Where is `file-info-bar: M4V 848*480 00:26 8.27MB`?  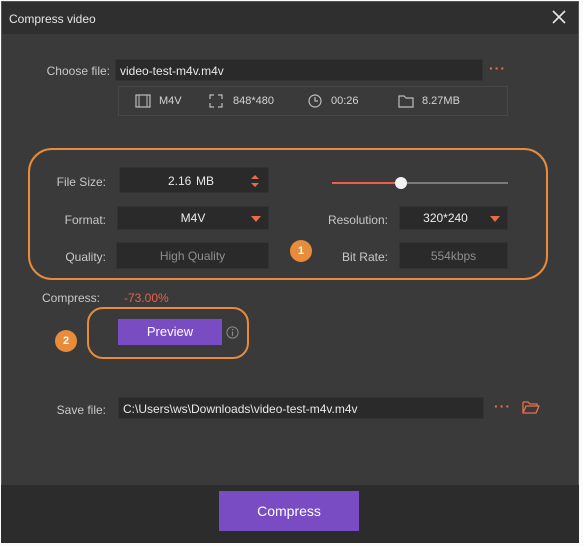
file-info-bar: M4V 848*480 00:26 8.27MB is located at coordinates (313, 101).